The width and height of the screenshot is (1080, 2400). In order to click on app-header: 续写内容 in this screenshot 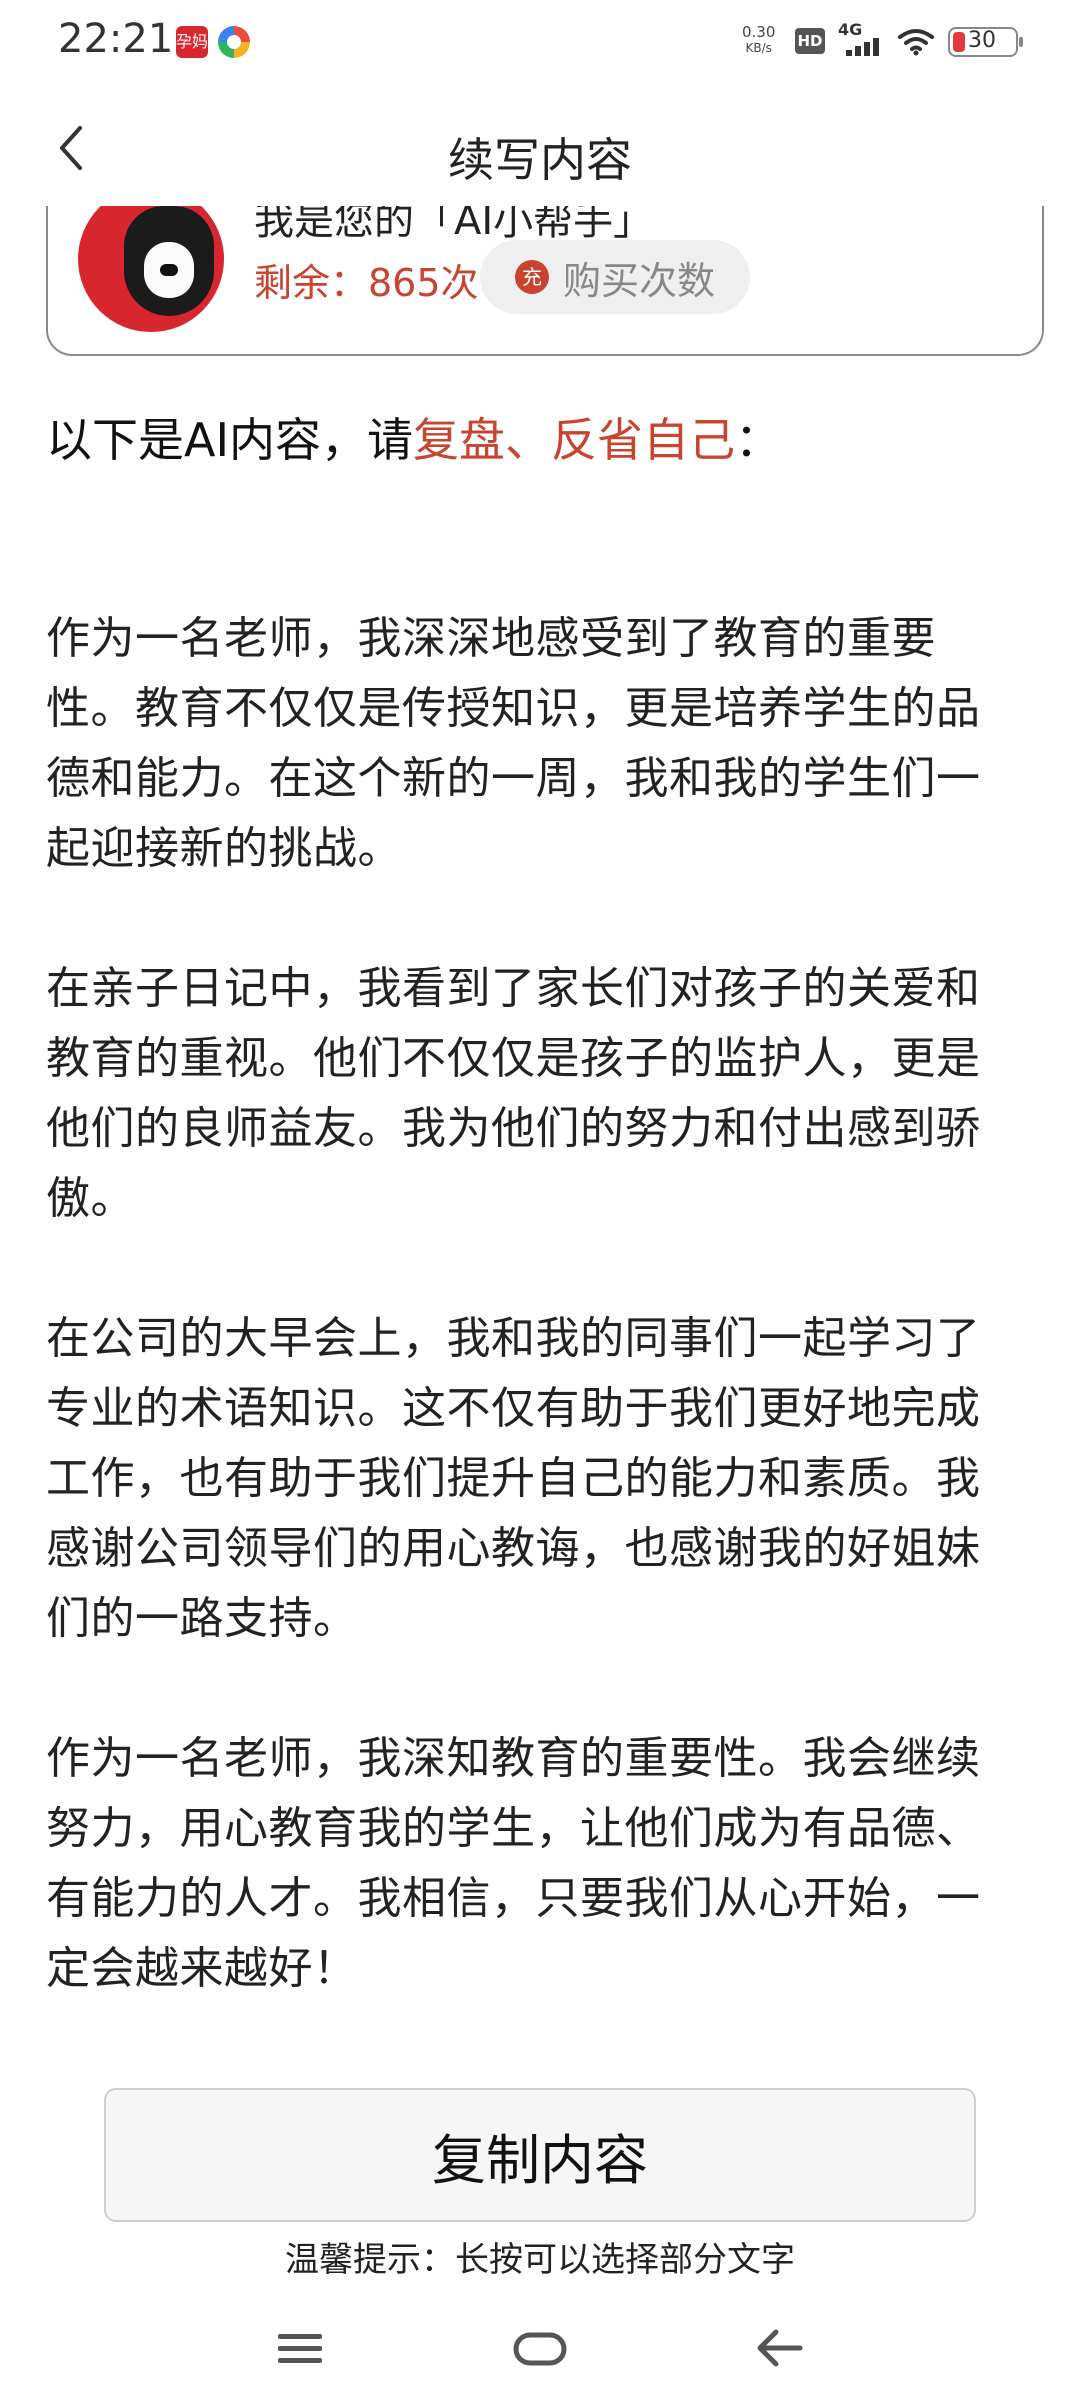, I will do `click(540, 151)`.